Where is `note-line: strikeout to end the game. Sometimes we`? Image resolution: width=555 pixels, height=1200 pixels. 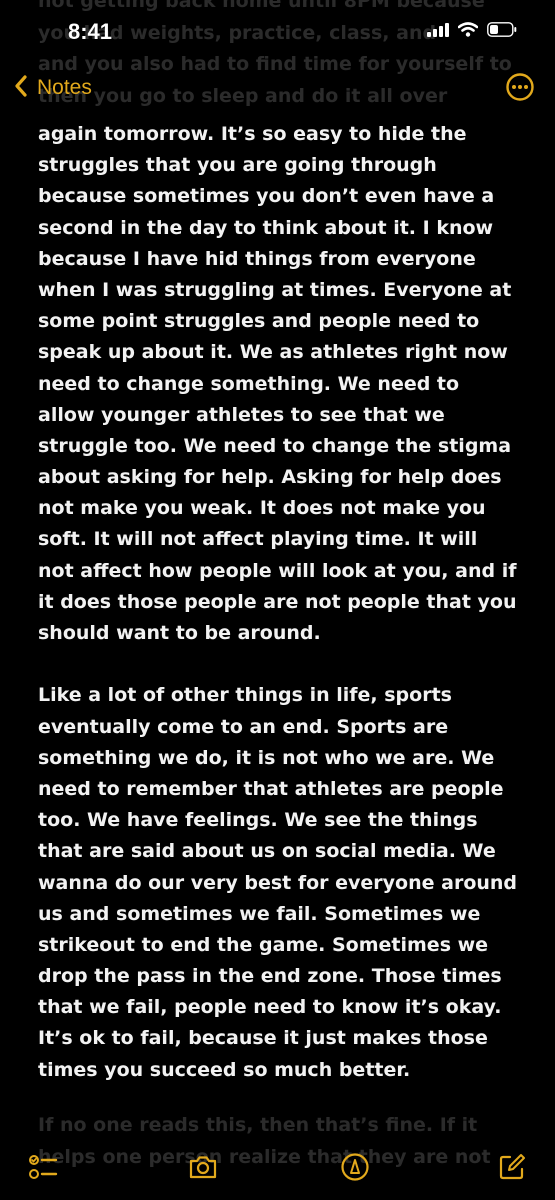 note-line: strikeout to end the game. Sometimes we is located at coordinates (263, 944).